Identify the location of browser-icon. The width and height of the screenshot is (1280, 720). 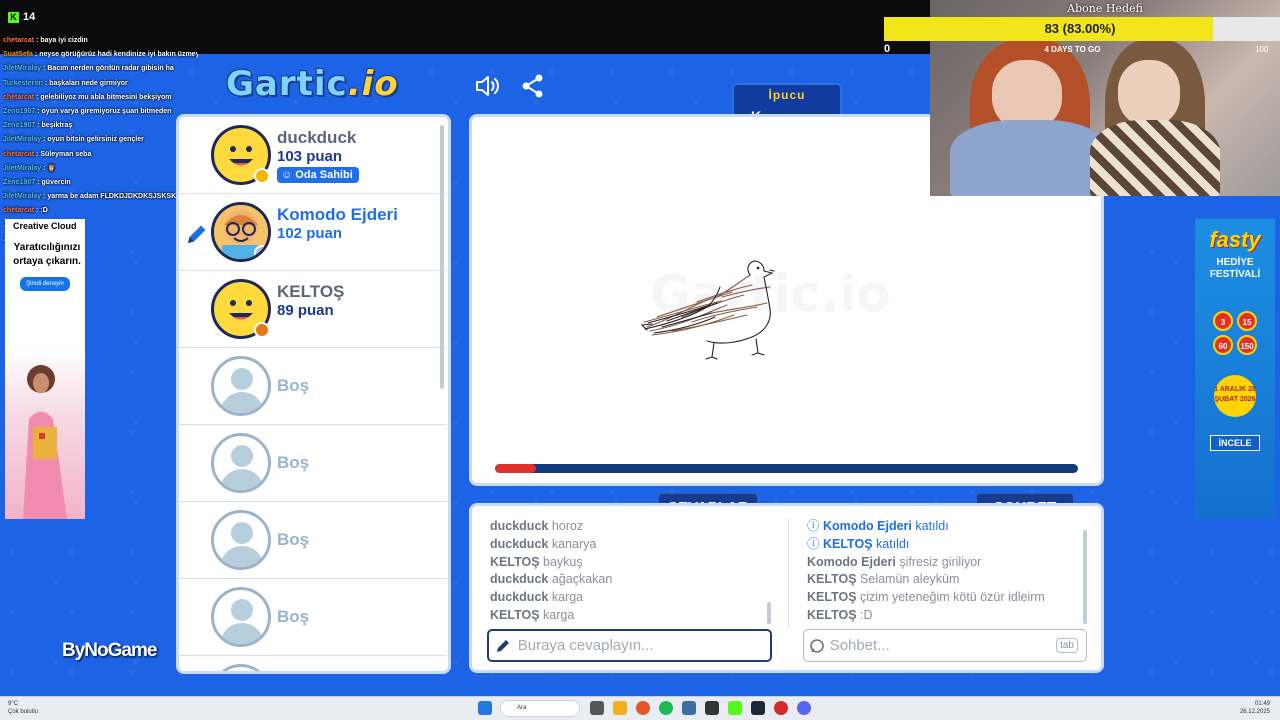
(643, 708).